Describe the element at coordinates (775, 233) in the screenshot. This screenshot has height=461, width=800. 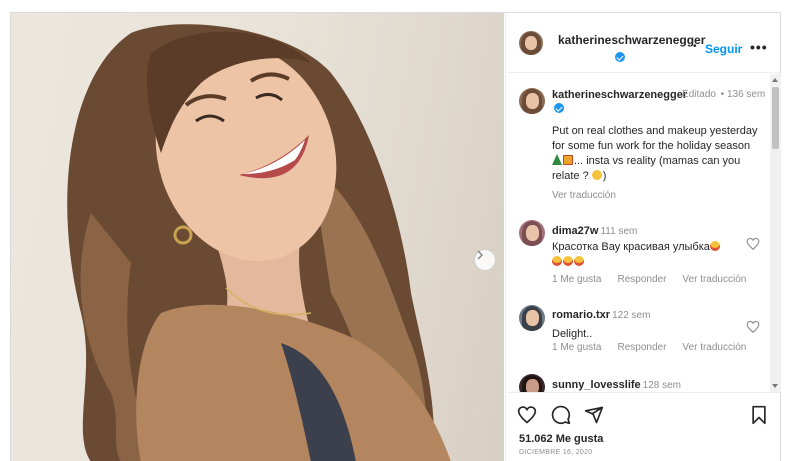
I see `comments-scrollbar` at that location.